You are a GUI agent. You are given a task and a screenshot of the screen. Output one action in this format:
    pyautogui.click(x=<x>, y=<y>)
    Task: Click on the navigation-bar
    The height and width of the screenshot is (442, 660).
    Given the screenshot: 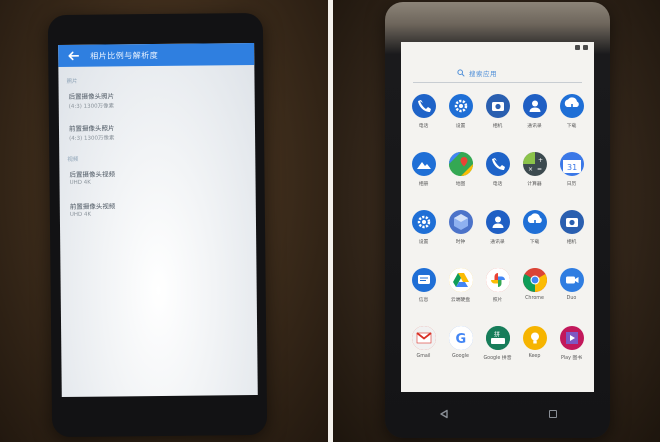 What is the action you would take?
    pyautogui.click(x=497, y=414)
    